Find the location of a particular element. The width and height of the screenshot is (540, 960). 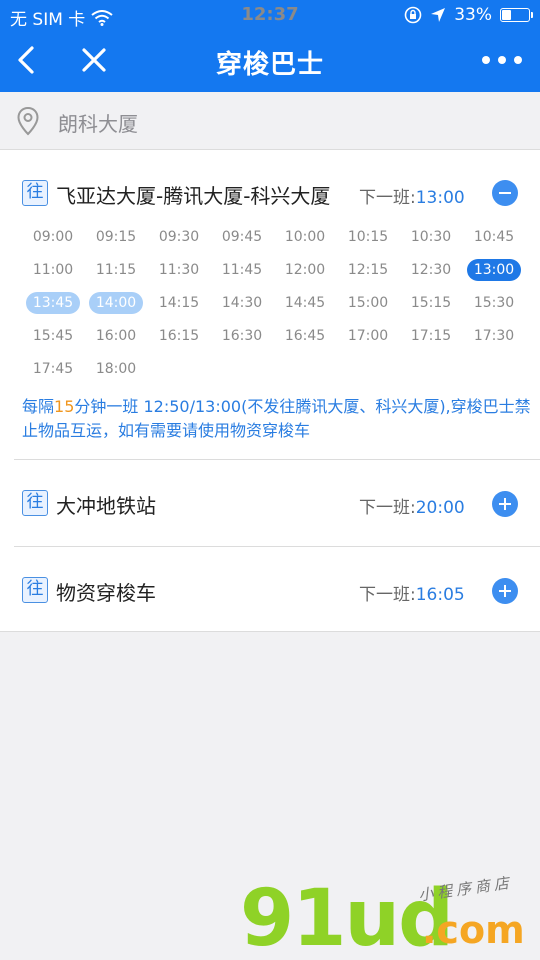

departure-time: 16:00 is located at coordinates (116, 336).